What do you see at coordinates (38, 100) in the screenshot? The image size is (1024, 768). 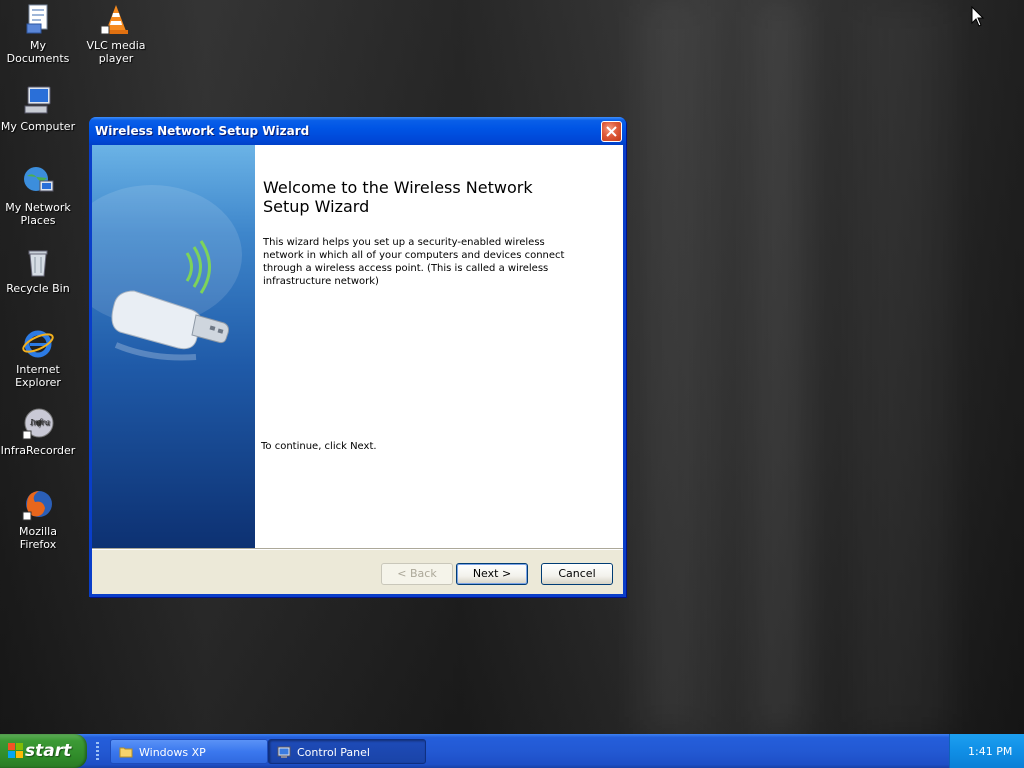 I see `computer-icon` at bounding box center [38, 100].